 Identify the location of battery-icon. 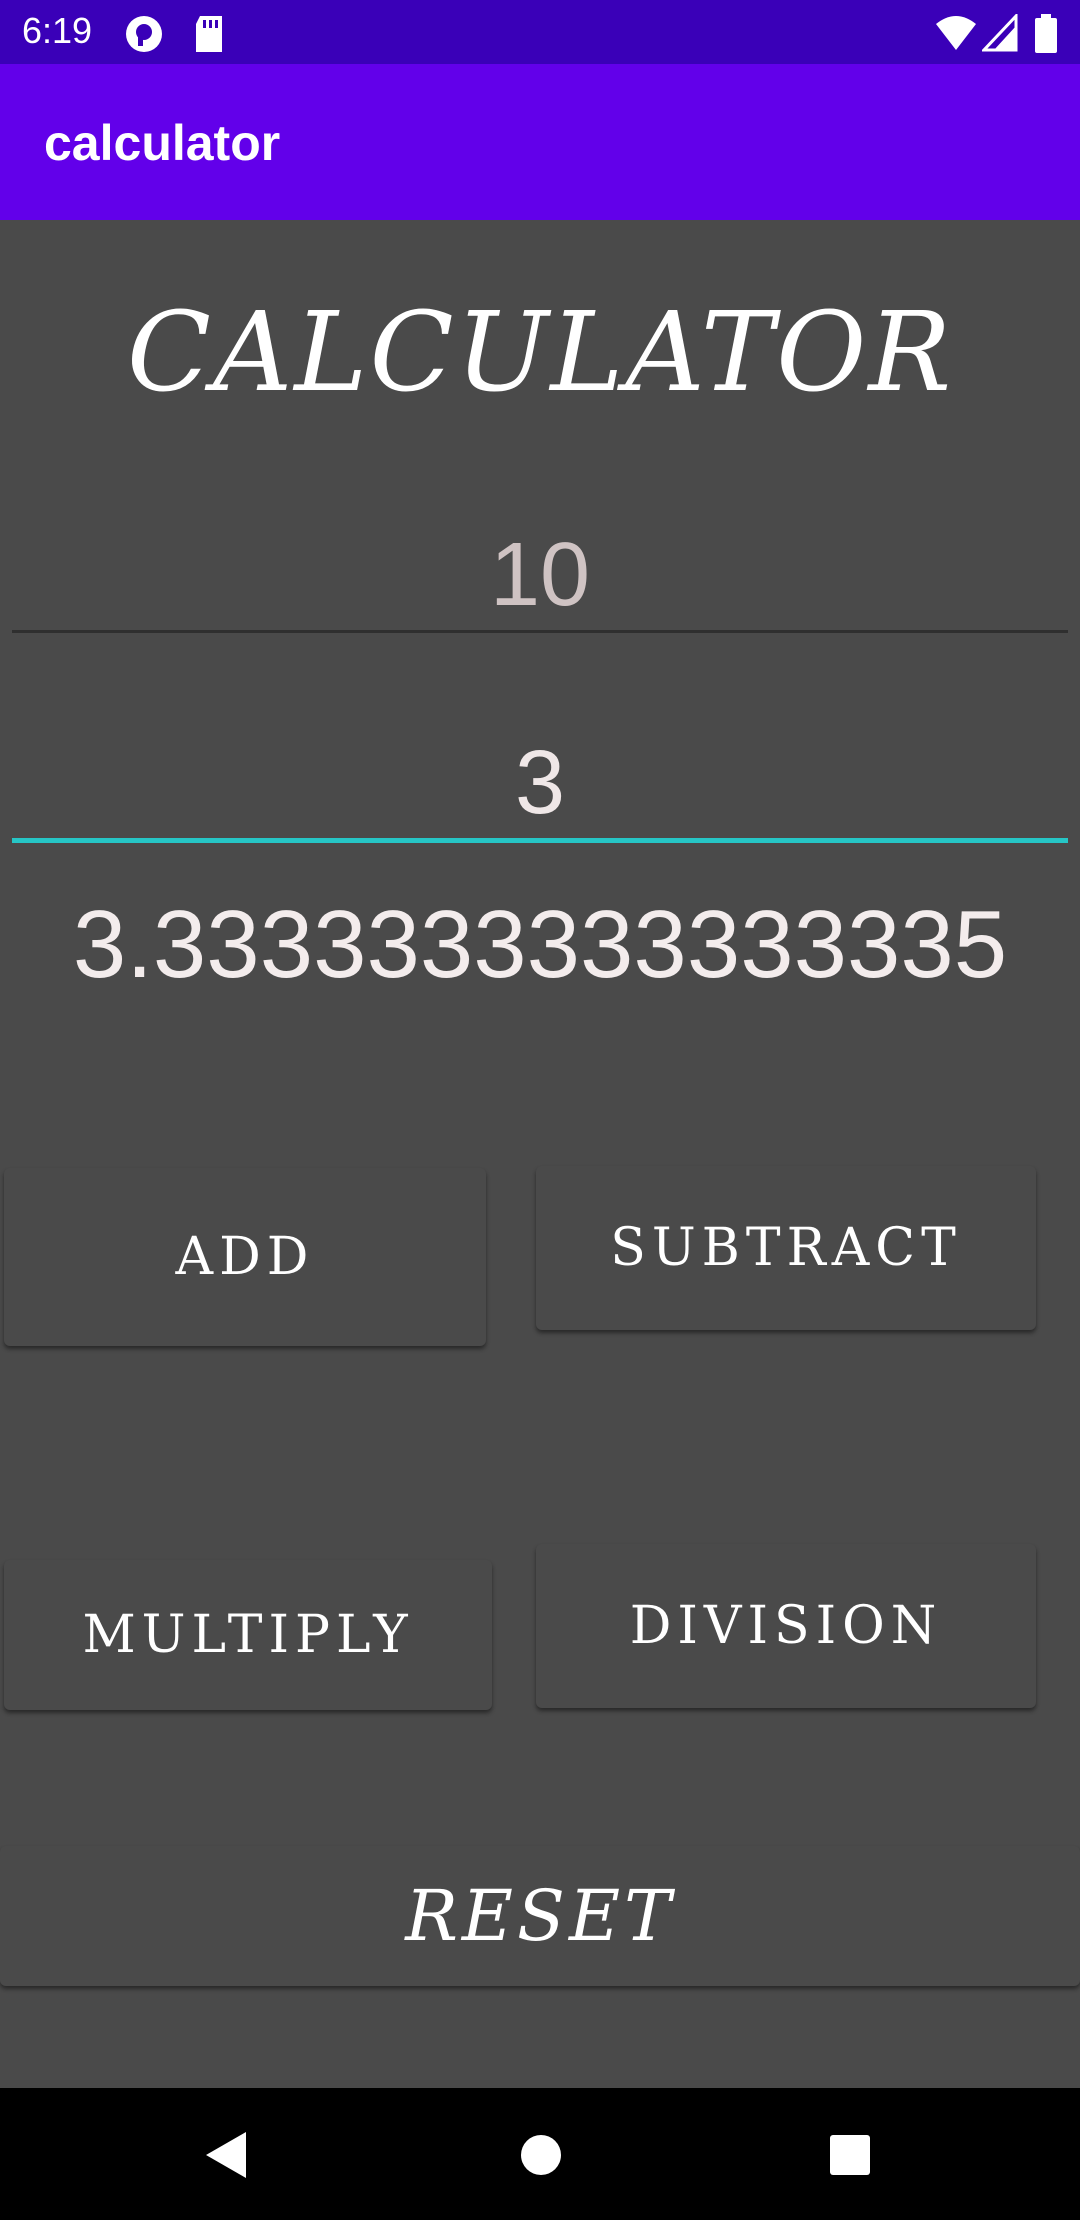
(1046, 36).